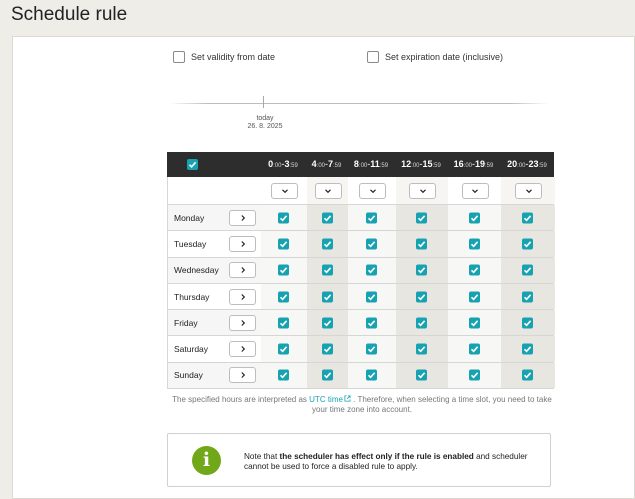 Image resolution: width=635 pixels, height=499 pixels. Describe the element at coordinates (192, 164) in the screenshot. I see `select-all-checkbox` at that location.